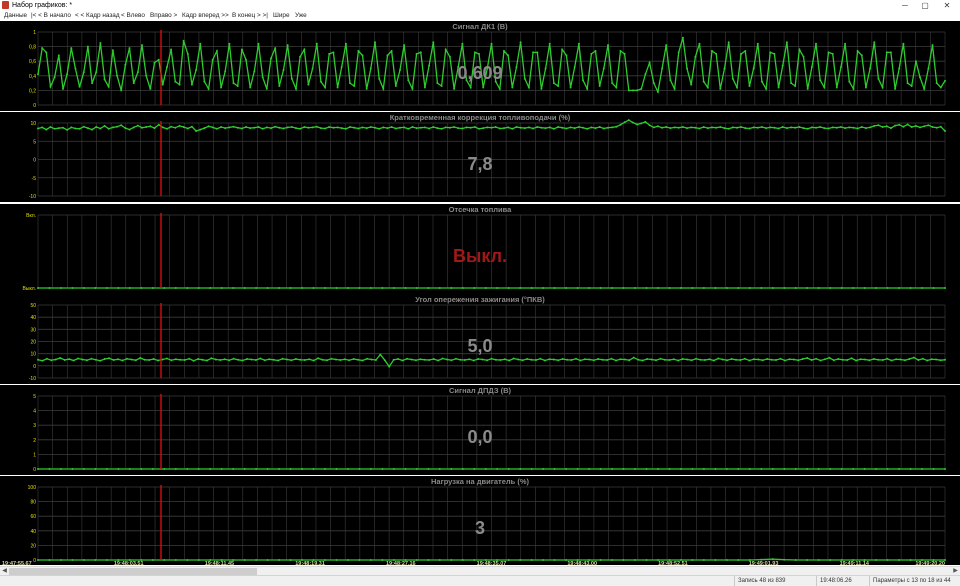 Image resolution: width=960 pixels, height=586 pixels. I want to click on maximize-button: ▢, so click(925, 5).